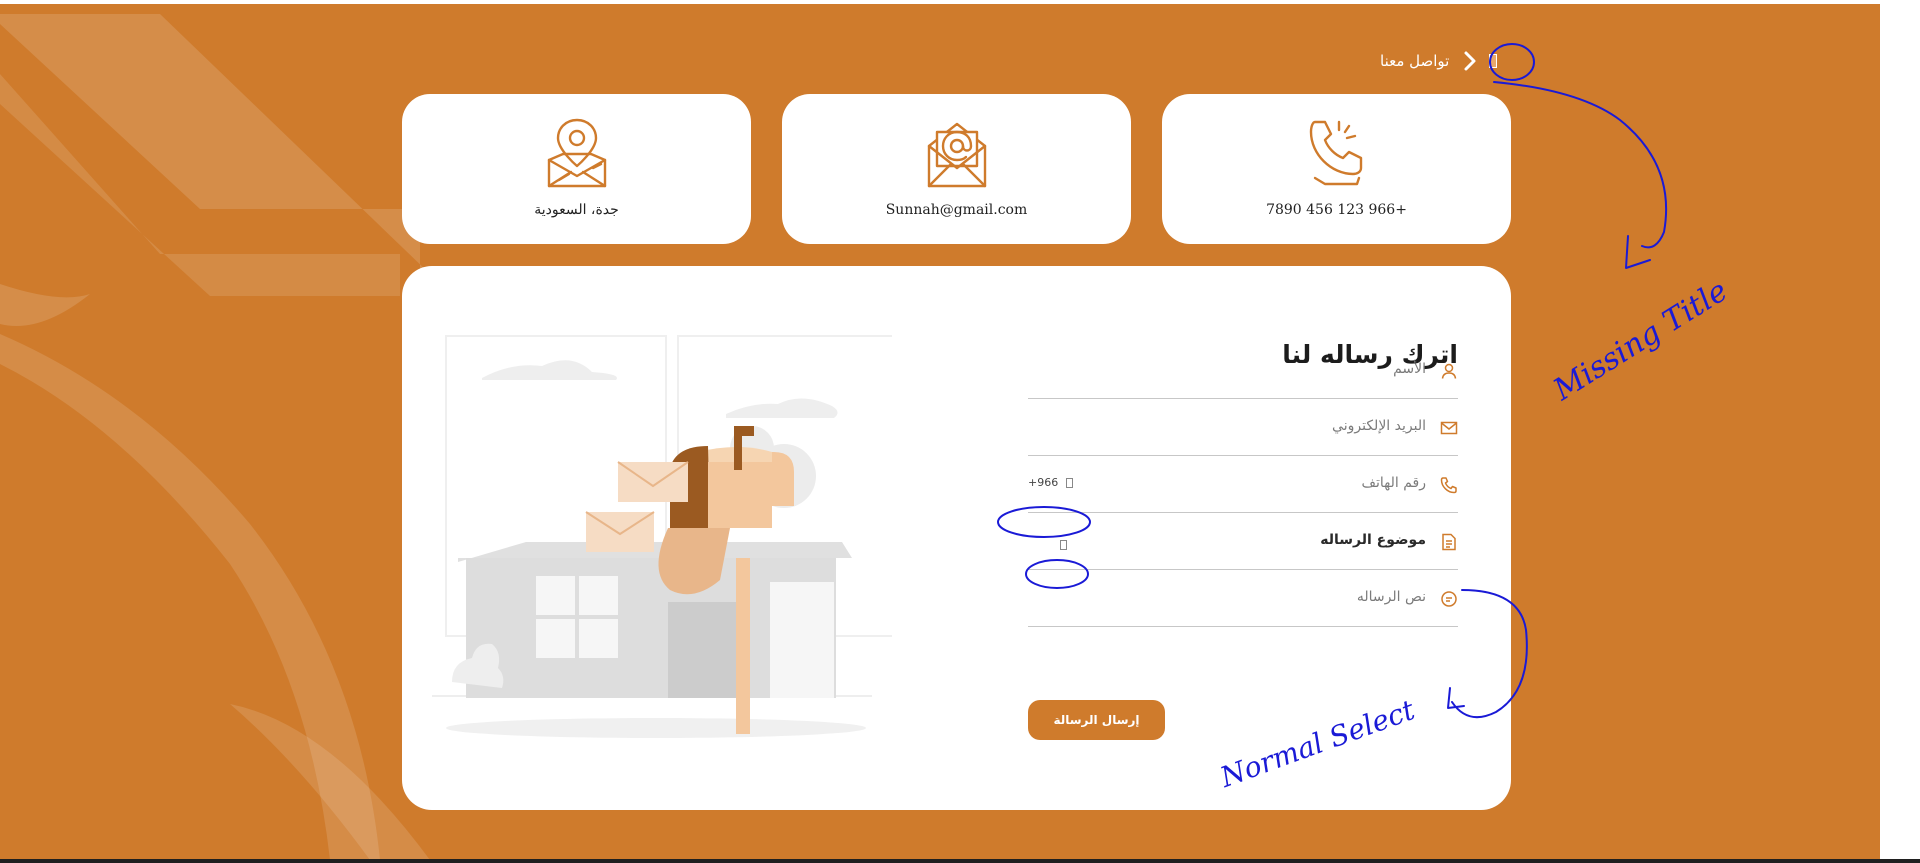  Describe the element at coordinates (1449, 542) in the screenshot. I see `document-icon` at that location.